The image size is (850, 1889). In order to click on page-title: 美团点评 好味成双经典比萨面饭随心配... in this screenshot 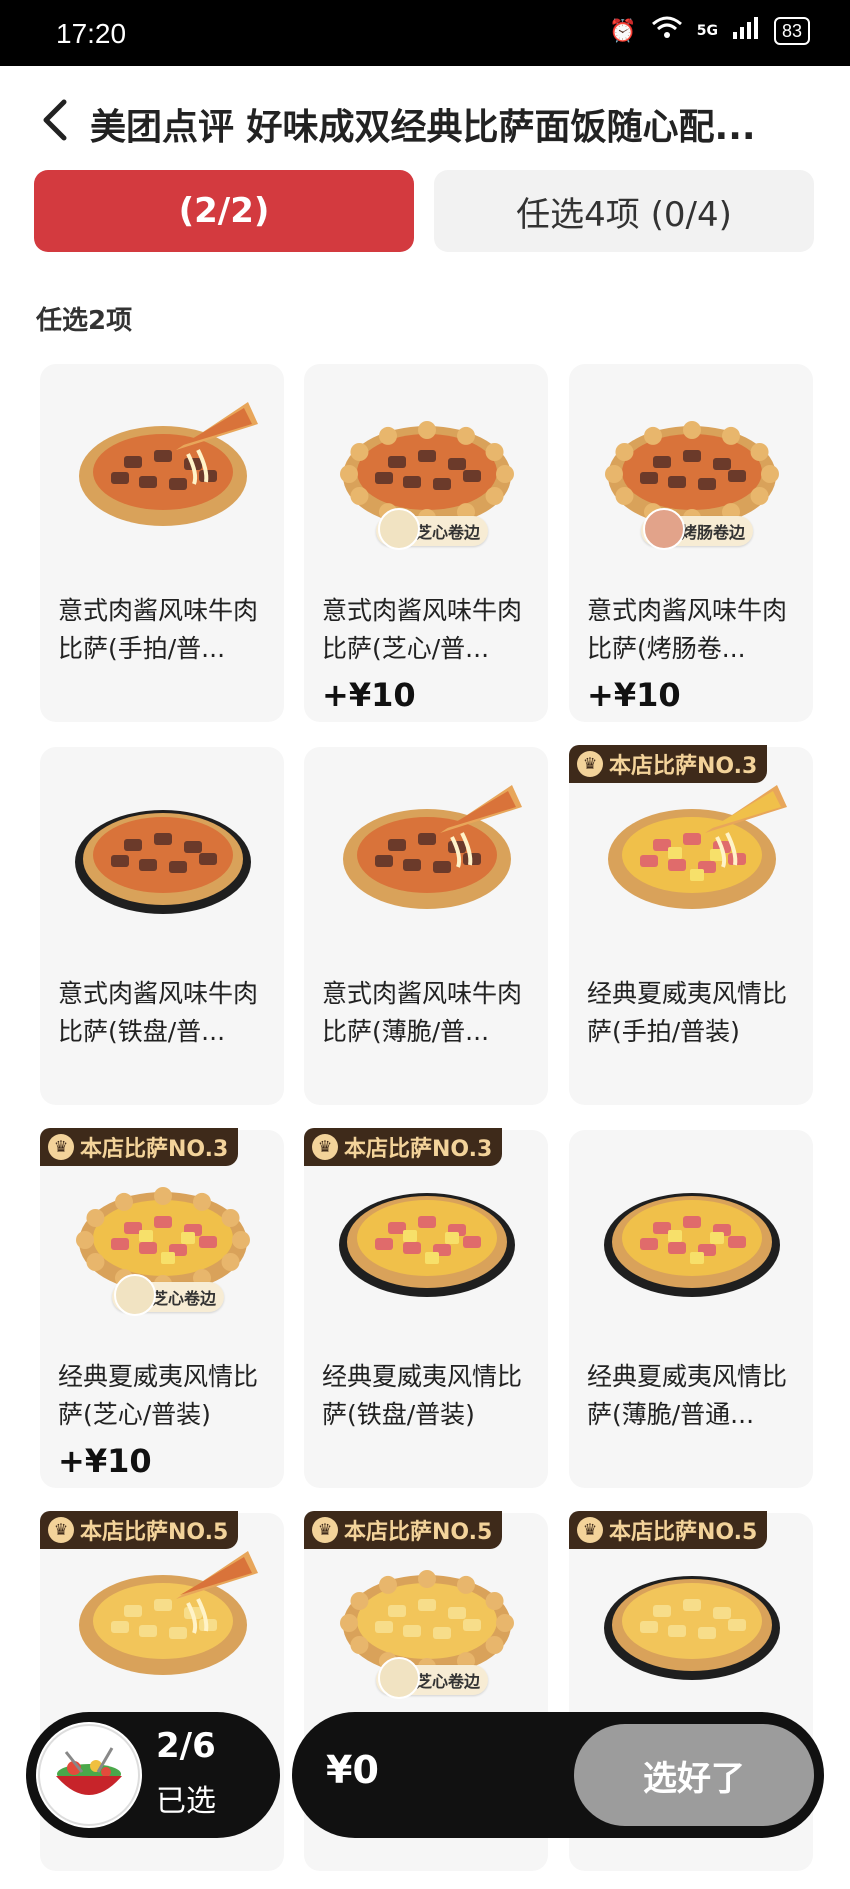, I will do `click(423, 127)`.